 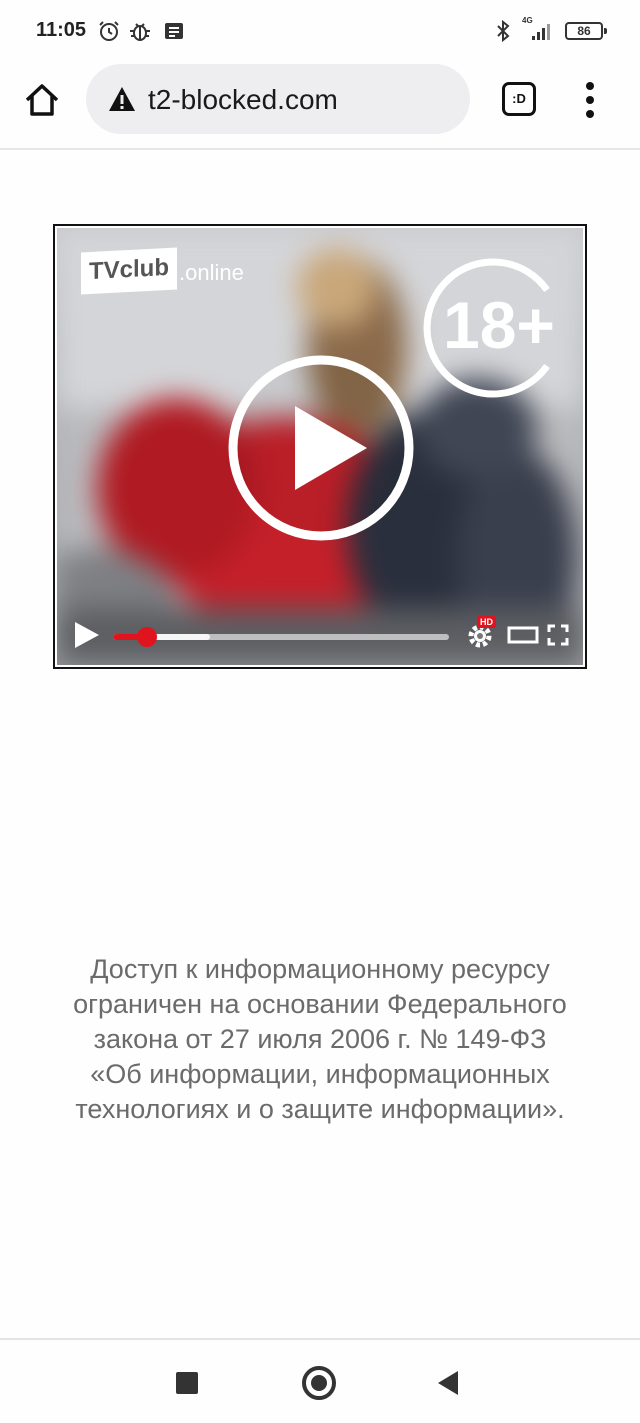 What do you see at coordinates (320, 30) in the screenshot?
I see `status-bar: 11:05 4G 86` at bounding box center [320, 30].